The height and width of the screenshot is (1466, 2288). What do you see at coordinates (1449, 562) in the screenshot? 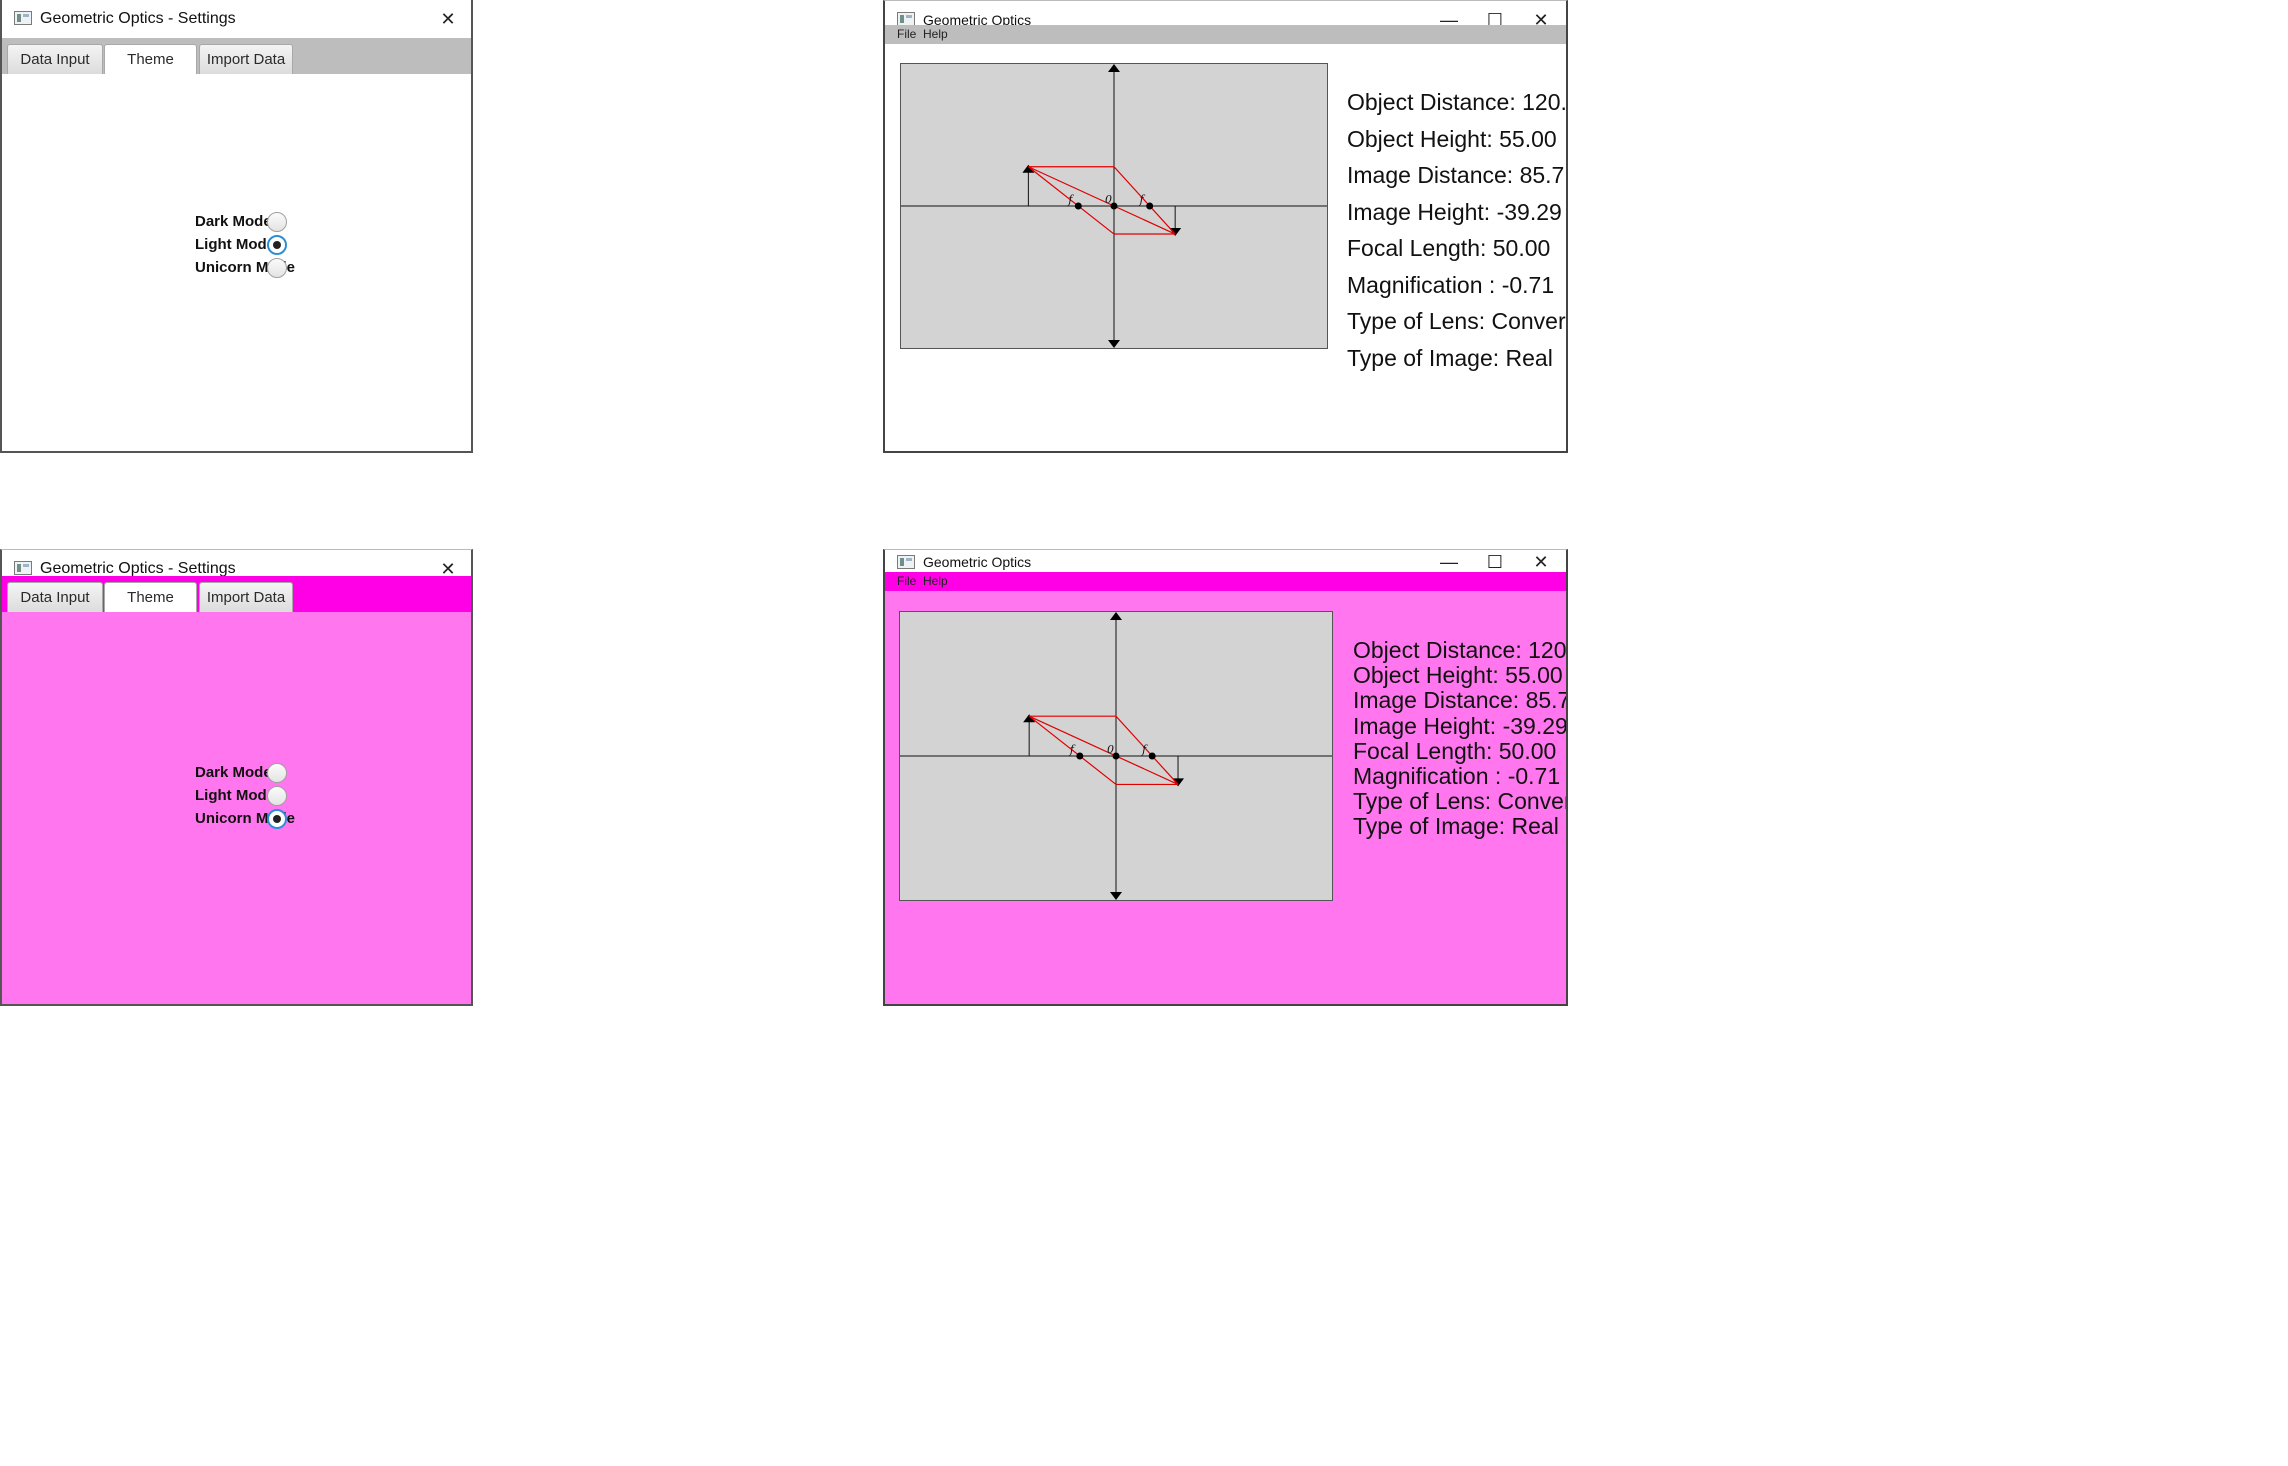
I see `minimize-icon: —` at bounding box center [1449, 562].